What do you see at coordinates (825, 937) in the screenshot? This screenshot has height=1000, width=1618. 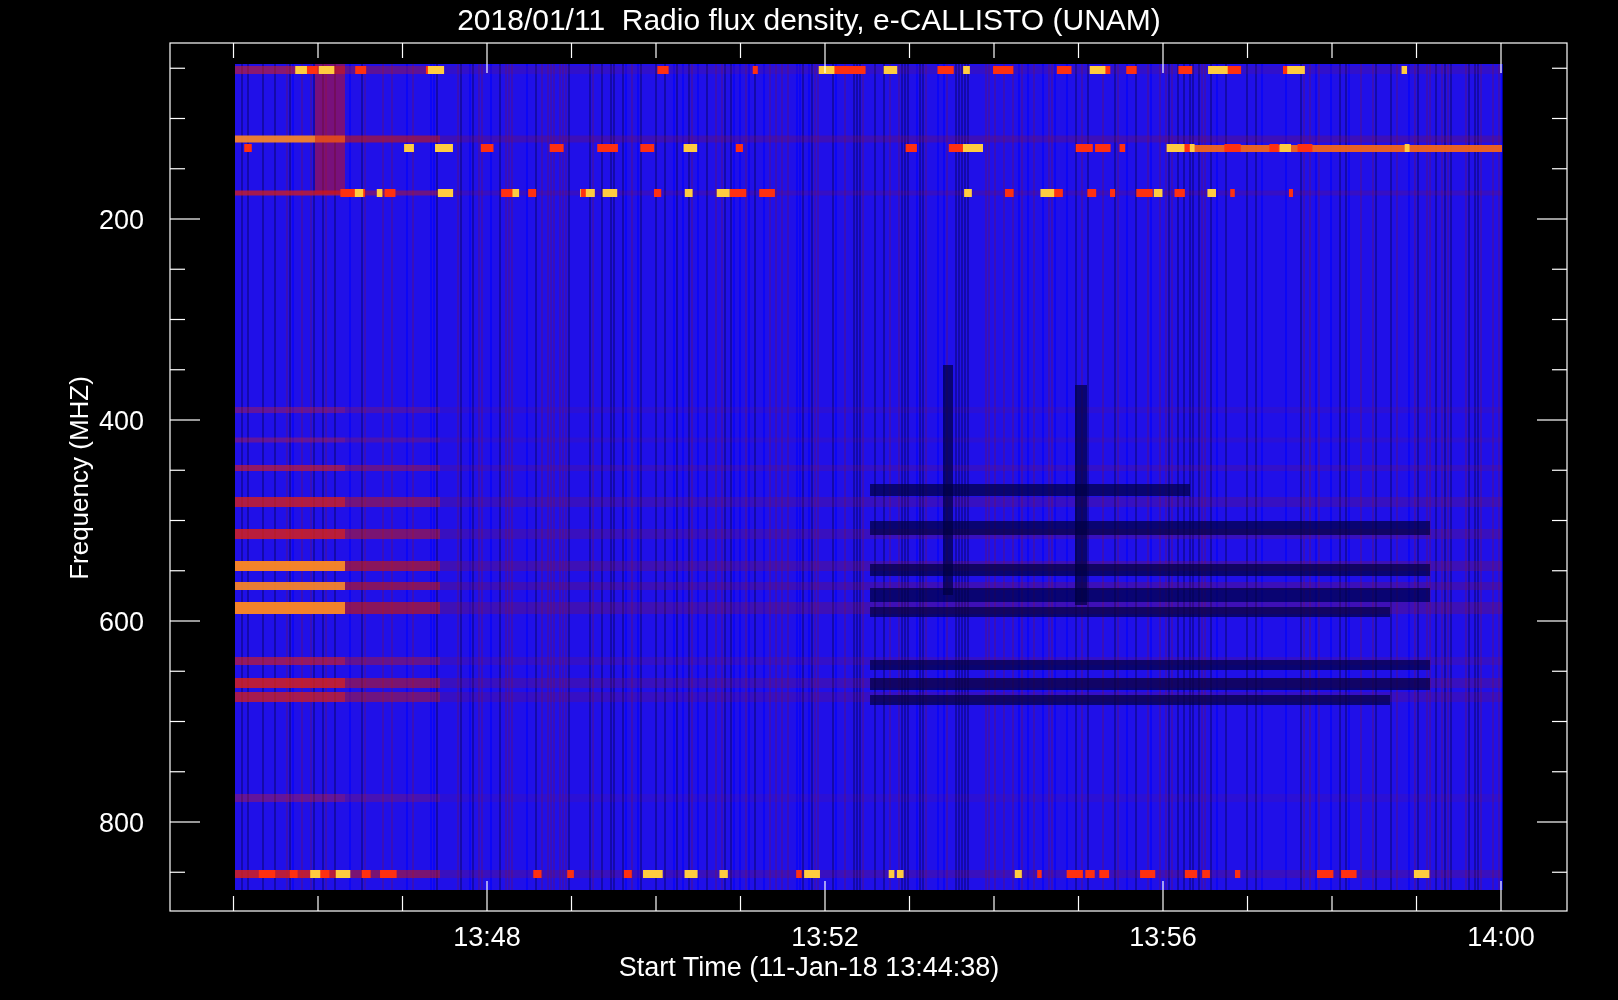 I see `tick-label: 13:52` at bounding box center [825, 937].